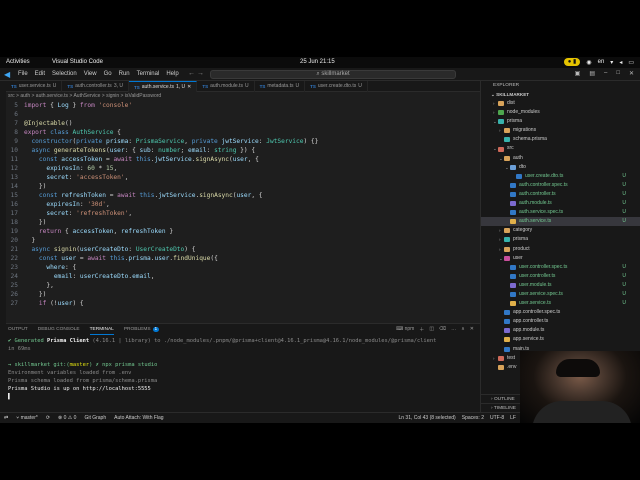 This screenshot has height=480, width=640. I want to click on tab-auth-controller: TS auth.controller.ts 3, U, so click(95, 86).